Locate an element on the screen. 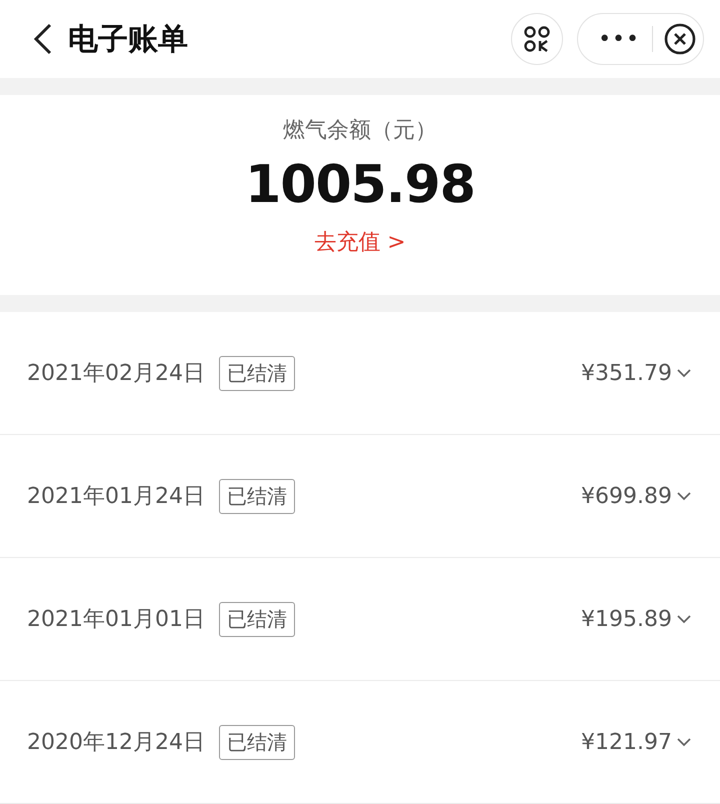  bill-amount: ¥351.79 is located at coordinates (626, 373).